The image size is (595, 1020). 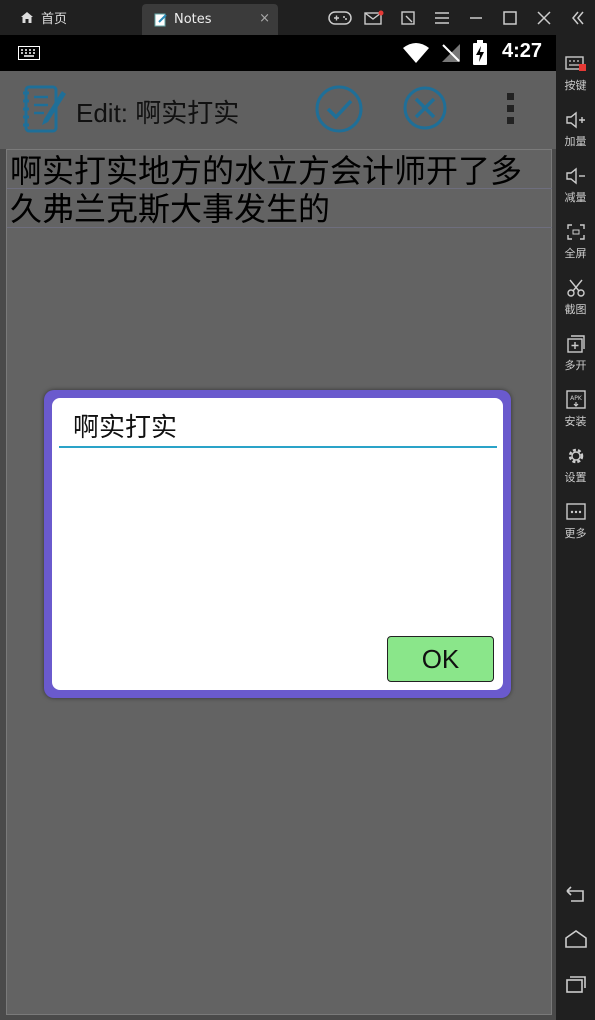 I want to click on sidebar-item-label: 按键, so click(x=575, y=85).